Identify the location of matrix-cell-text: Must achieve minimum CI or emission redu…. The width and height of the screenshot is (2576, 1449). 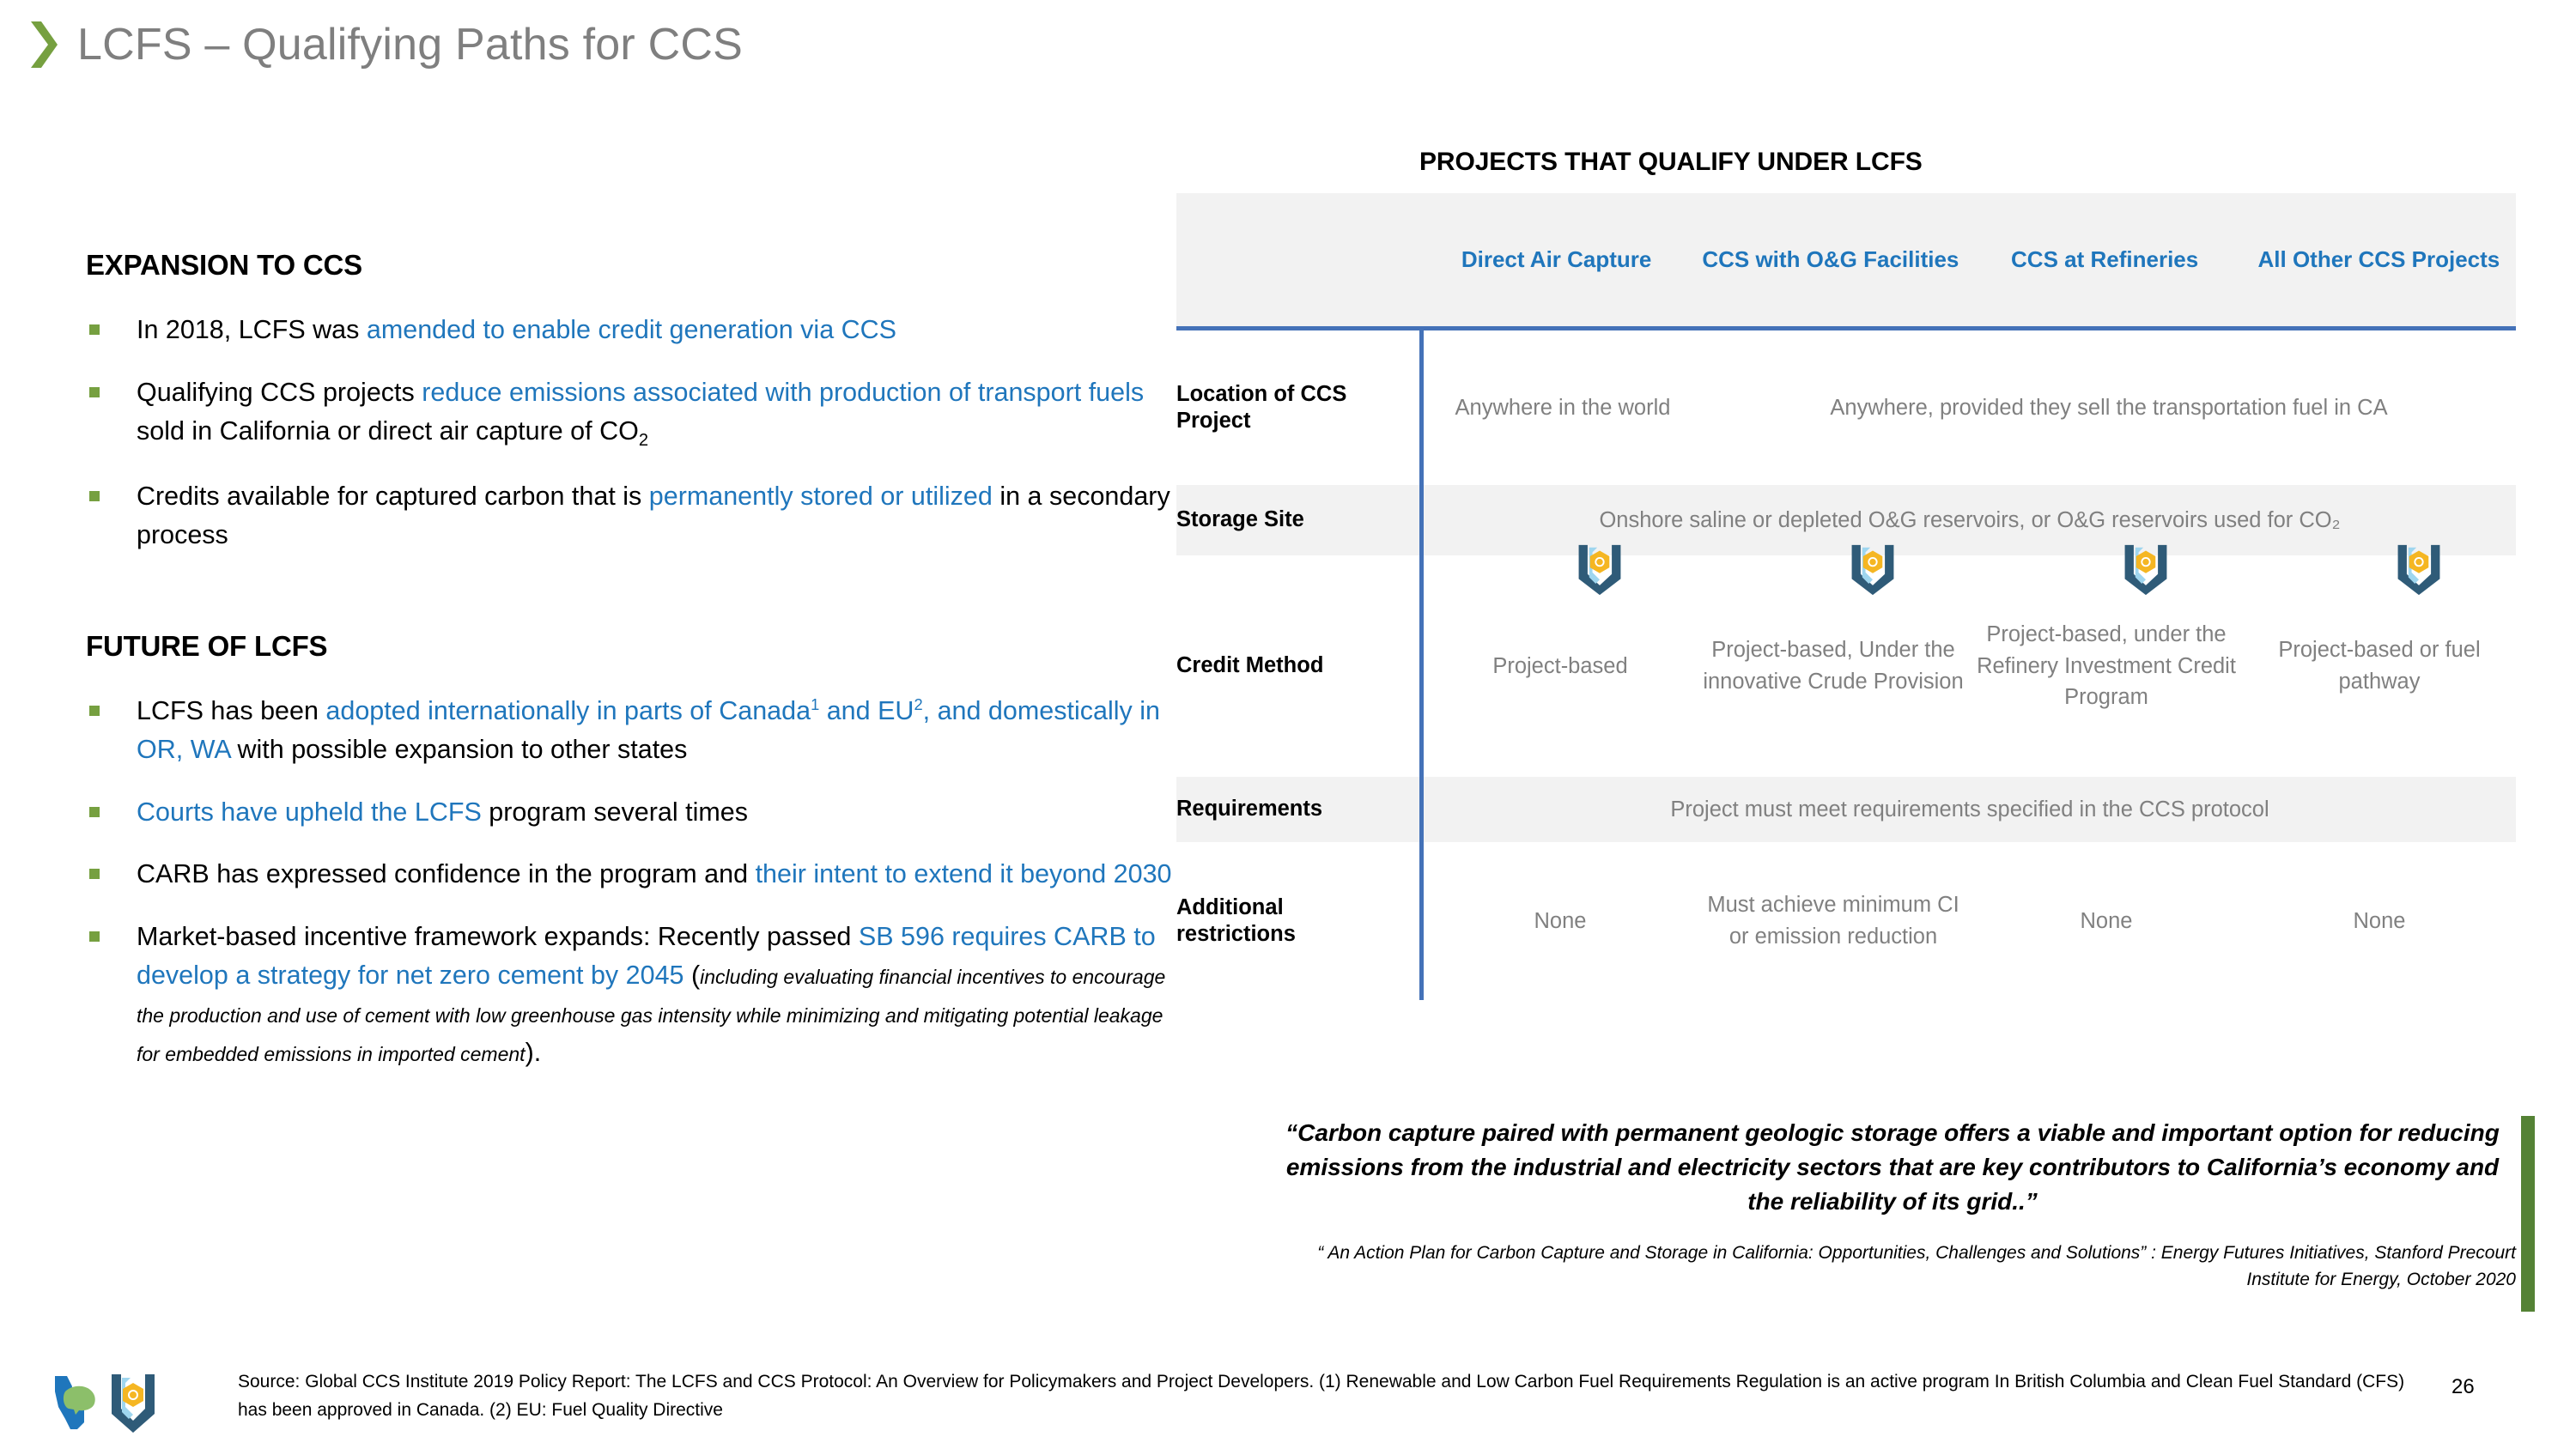
(1833, 921).